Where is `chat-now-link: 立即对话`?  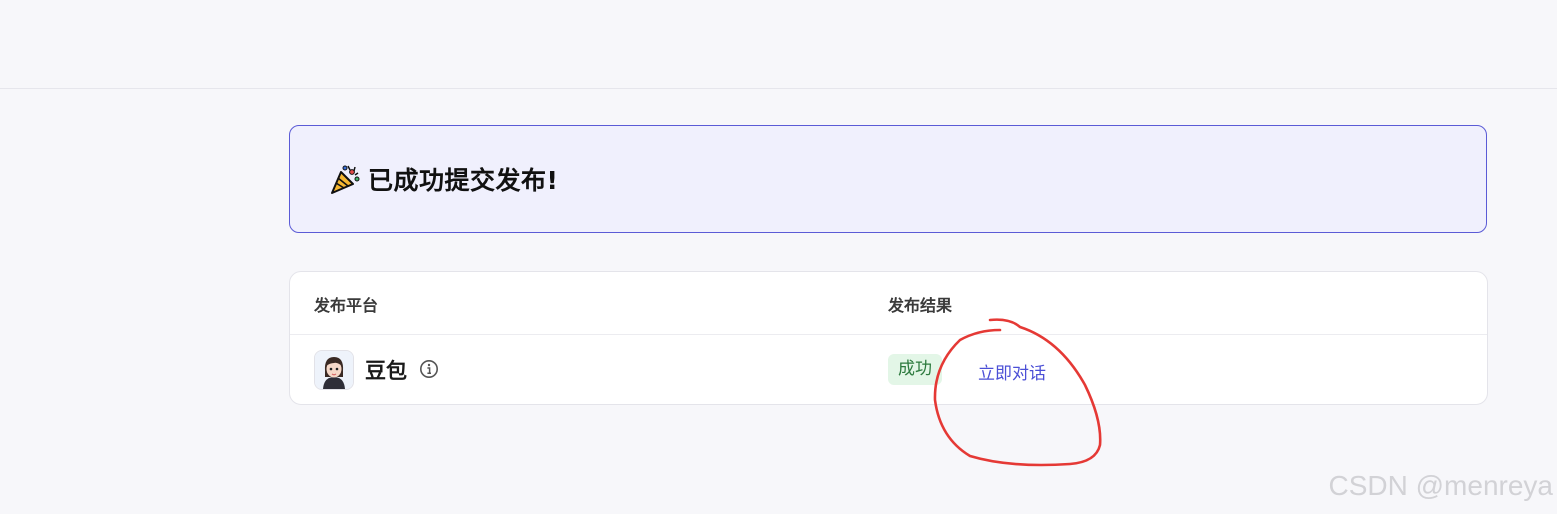 chat-now-link: 立即对话 is located at coordinates (1012, 371).